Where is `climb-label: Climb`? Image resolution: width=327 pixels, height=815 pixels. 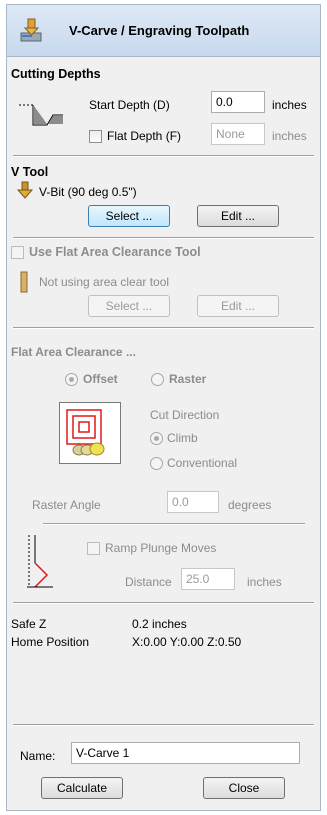 climb-label: Climb is located at coordinates (182, 438).